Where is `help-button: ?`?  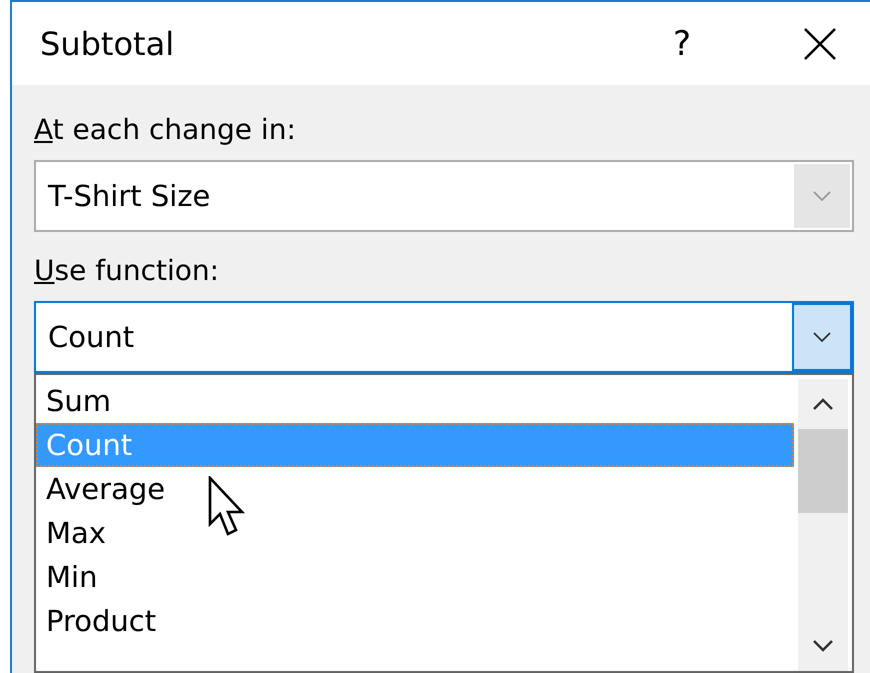
help-button: ? is located at coordinates (682, 44).